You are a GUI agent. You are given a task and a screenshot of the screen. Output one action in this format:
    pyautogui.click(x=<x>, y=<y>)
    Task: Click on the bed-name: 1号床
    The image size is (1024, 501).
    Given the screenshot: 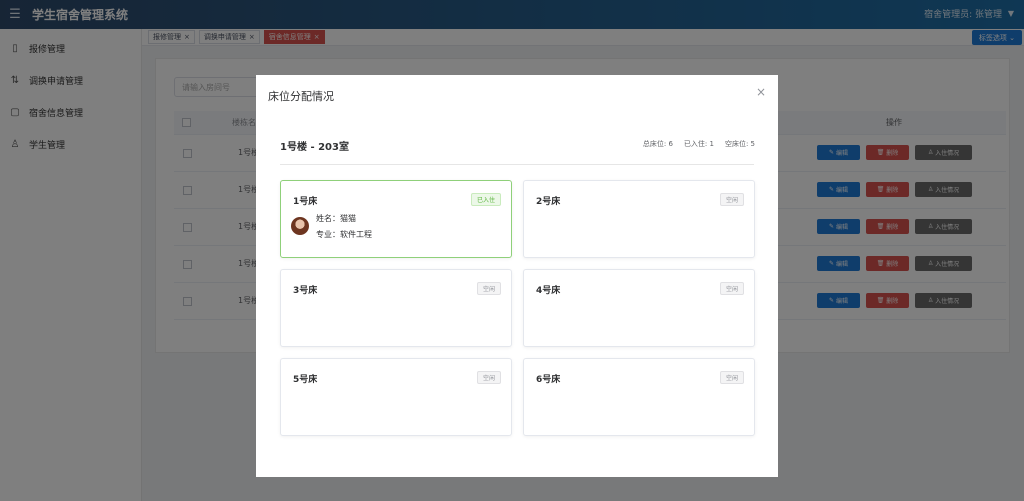 What is the action you would take?
    pyautogui.click(x=305, y=202)
    